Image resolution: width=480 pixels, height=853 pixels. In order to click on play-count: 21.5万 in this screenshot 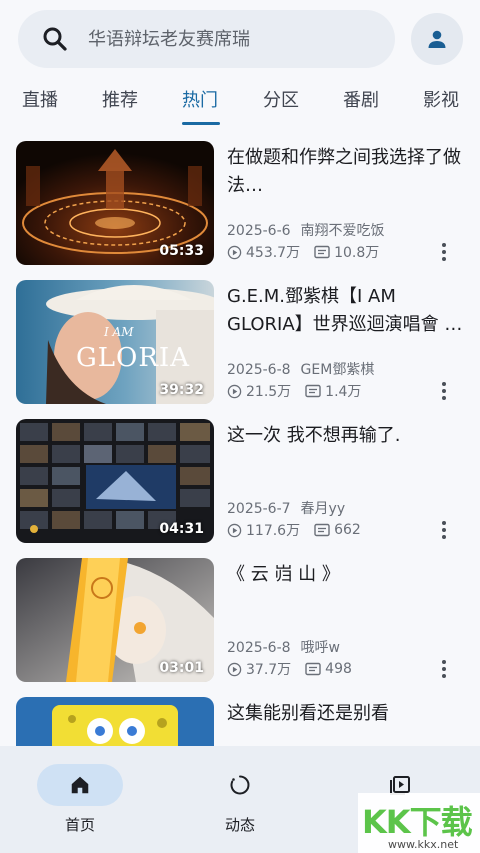, I will do `click(269, 392)`.